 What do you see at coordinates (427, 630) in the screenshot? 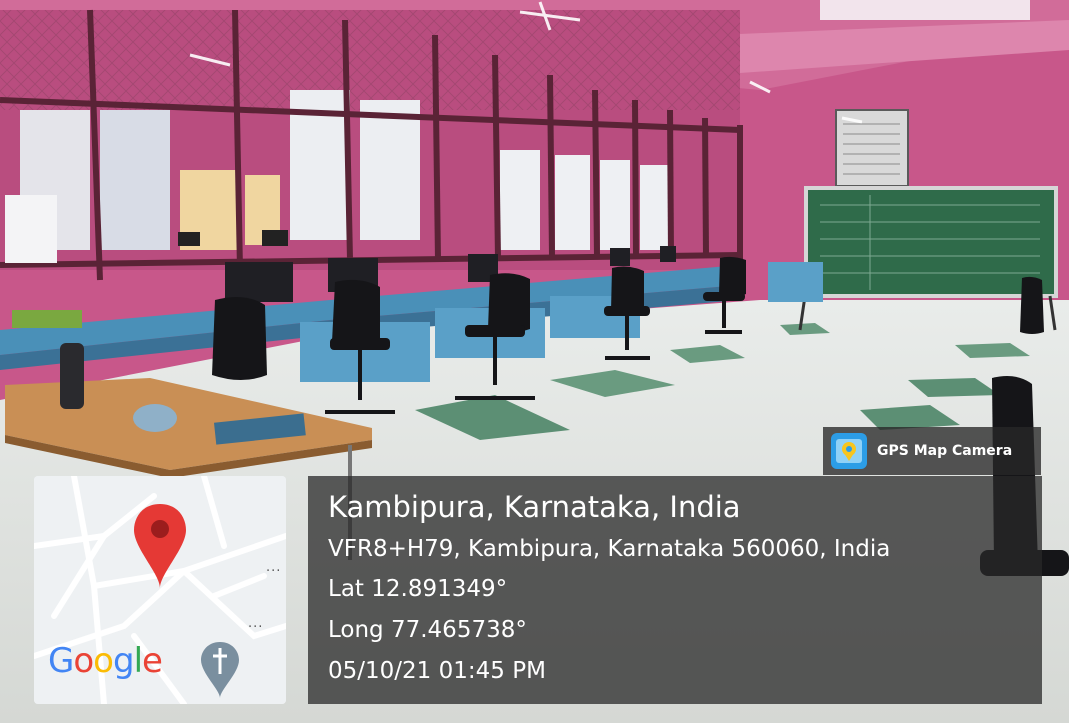
I see `location-longitude: Long 77.465738°` at bounding box center [427, 630].